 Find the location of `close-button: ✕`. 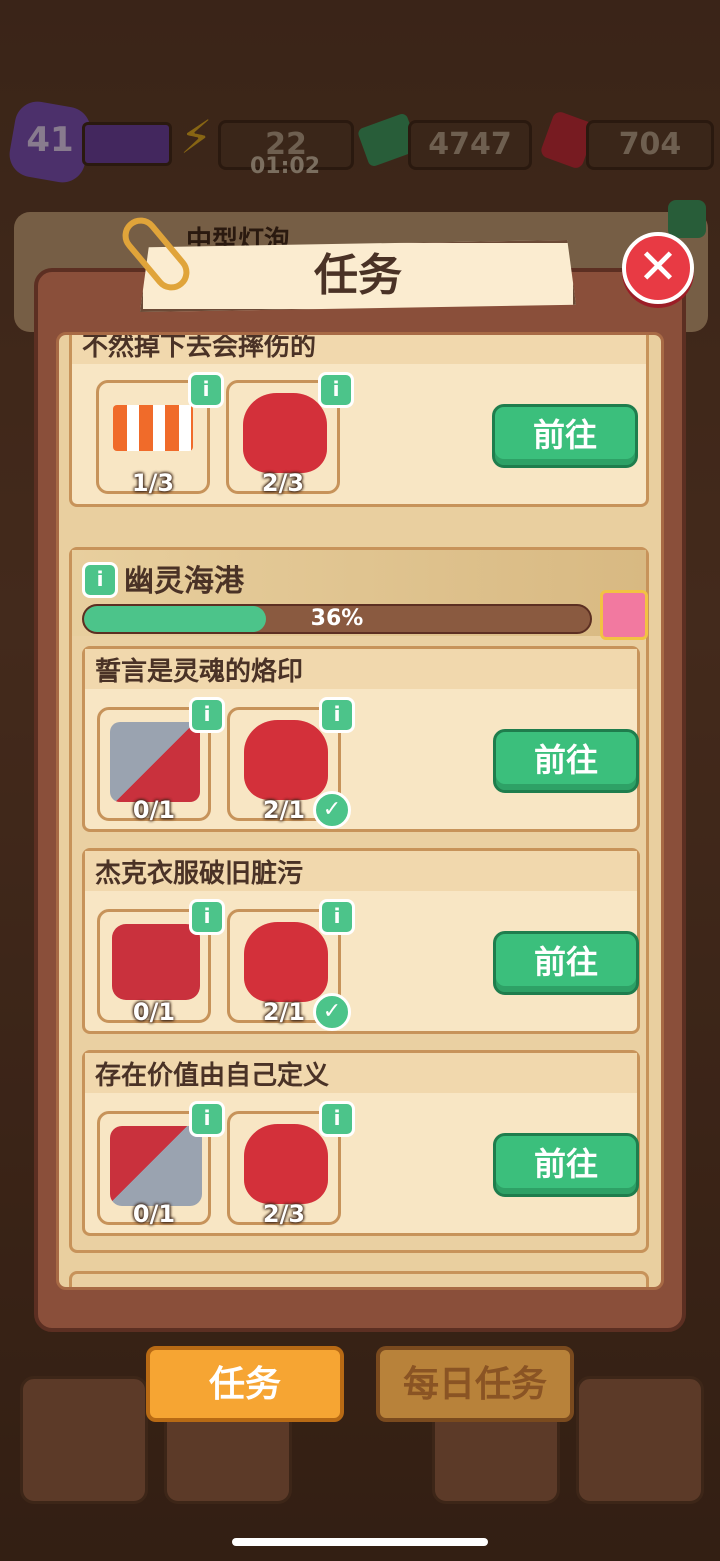

close-button: ✕ is located at coordinates (658, 268).